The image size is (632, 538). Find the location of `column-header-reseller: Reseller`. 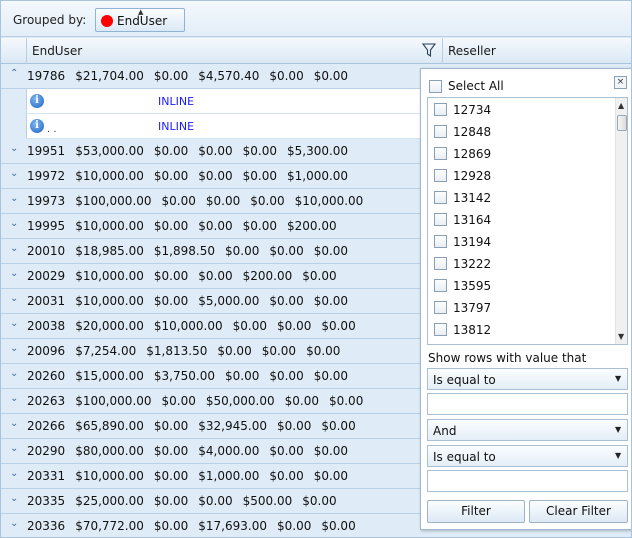

column-header-reseller: Reseller is located at coordinates (472, 51).